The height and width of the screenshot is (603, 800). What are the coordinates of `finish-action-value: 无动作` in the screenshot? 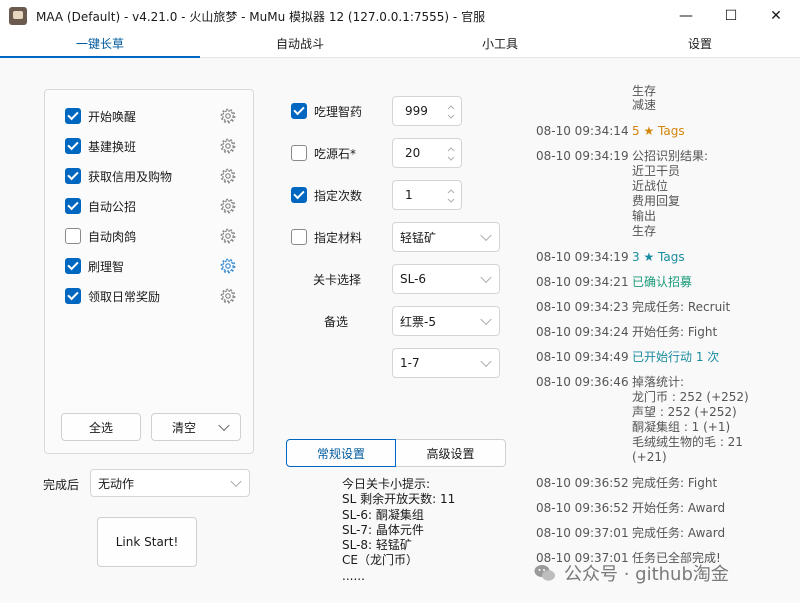 It's located at (116, 483).